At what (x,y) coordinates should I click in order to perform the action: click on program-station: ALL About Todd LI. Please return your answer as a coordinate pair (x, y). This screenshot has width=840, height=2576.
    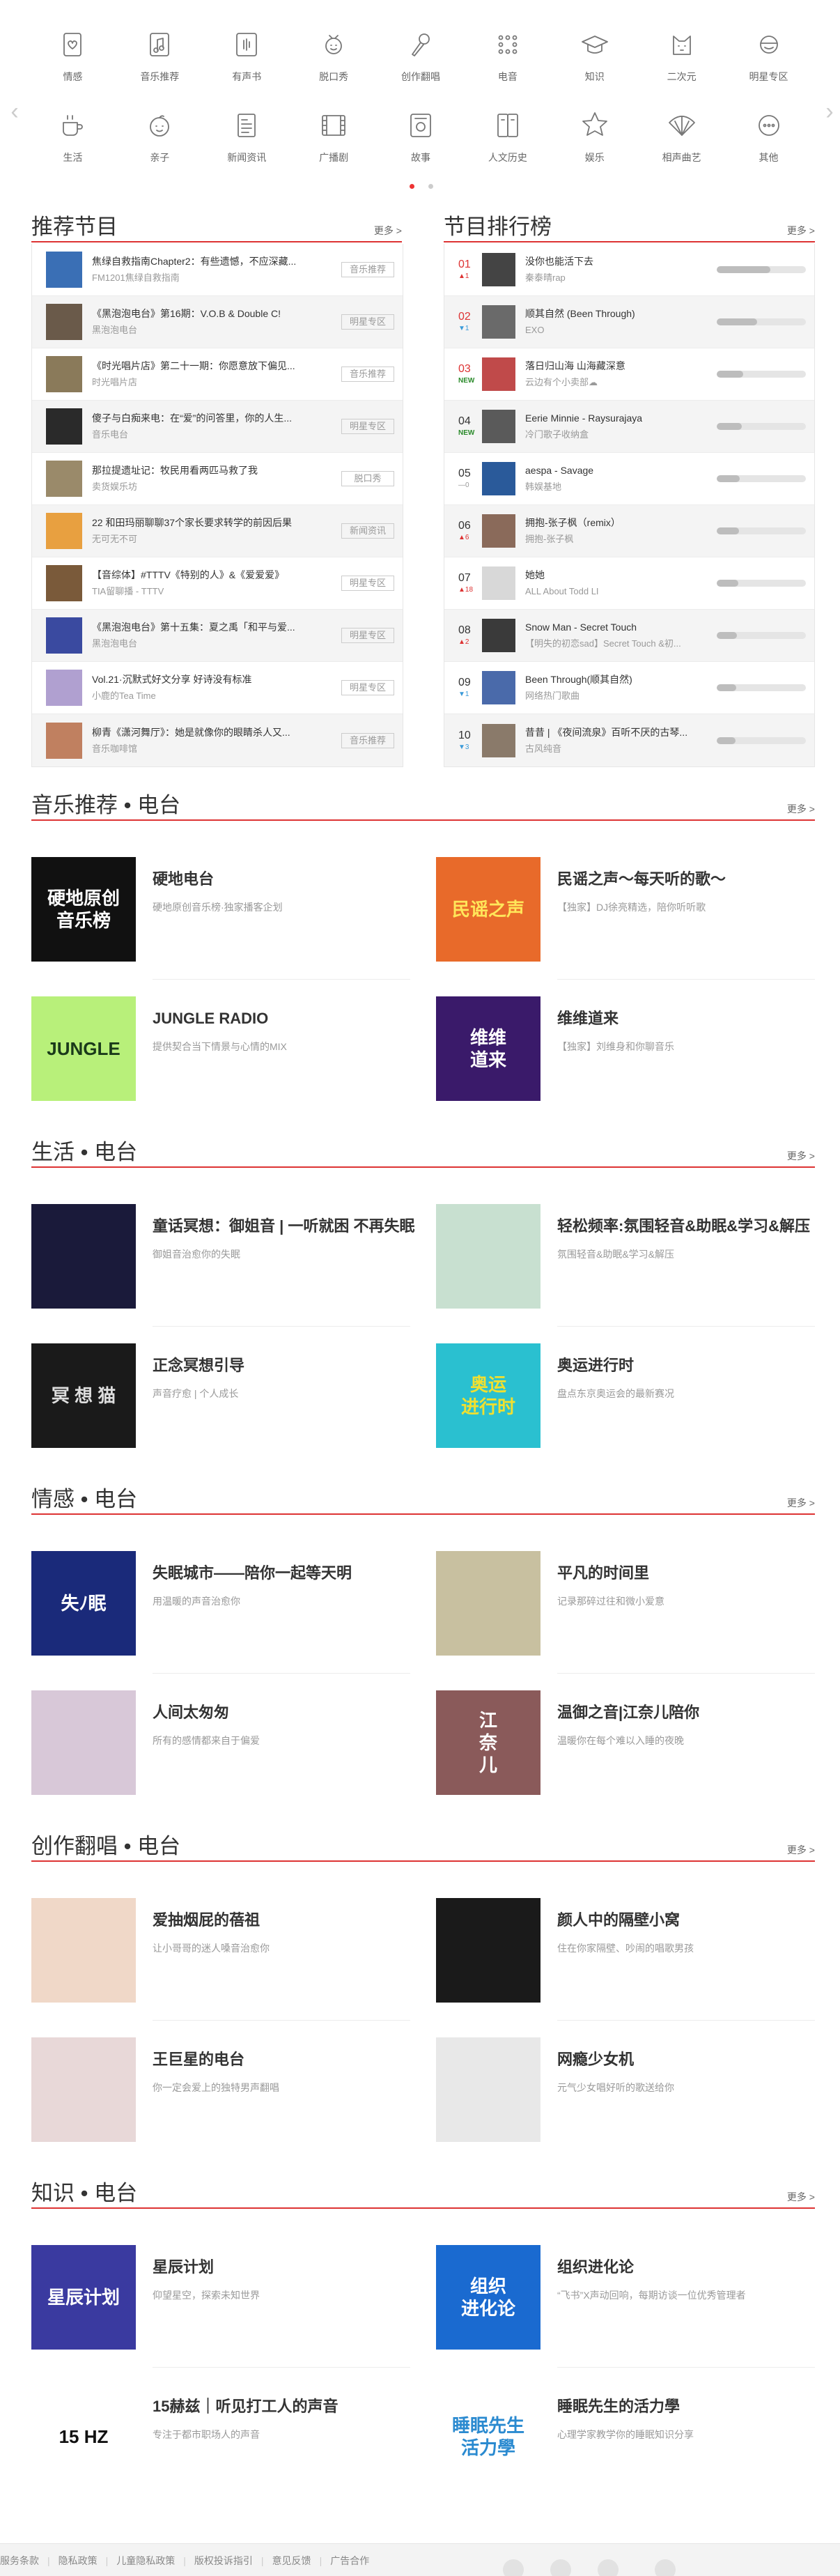
    Looking at the image, I should click on (617, 592).